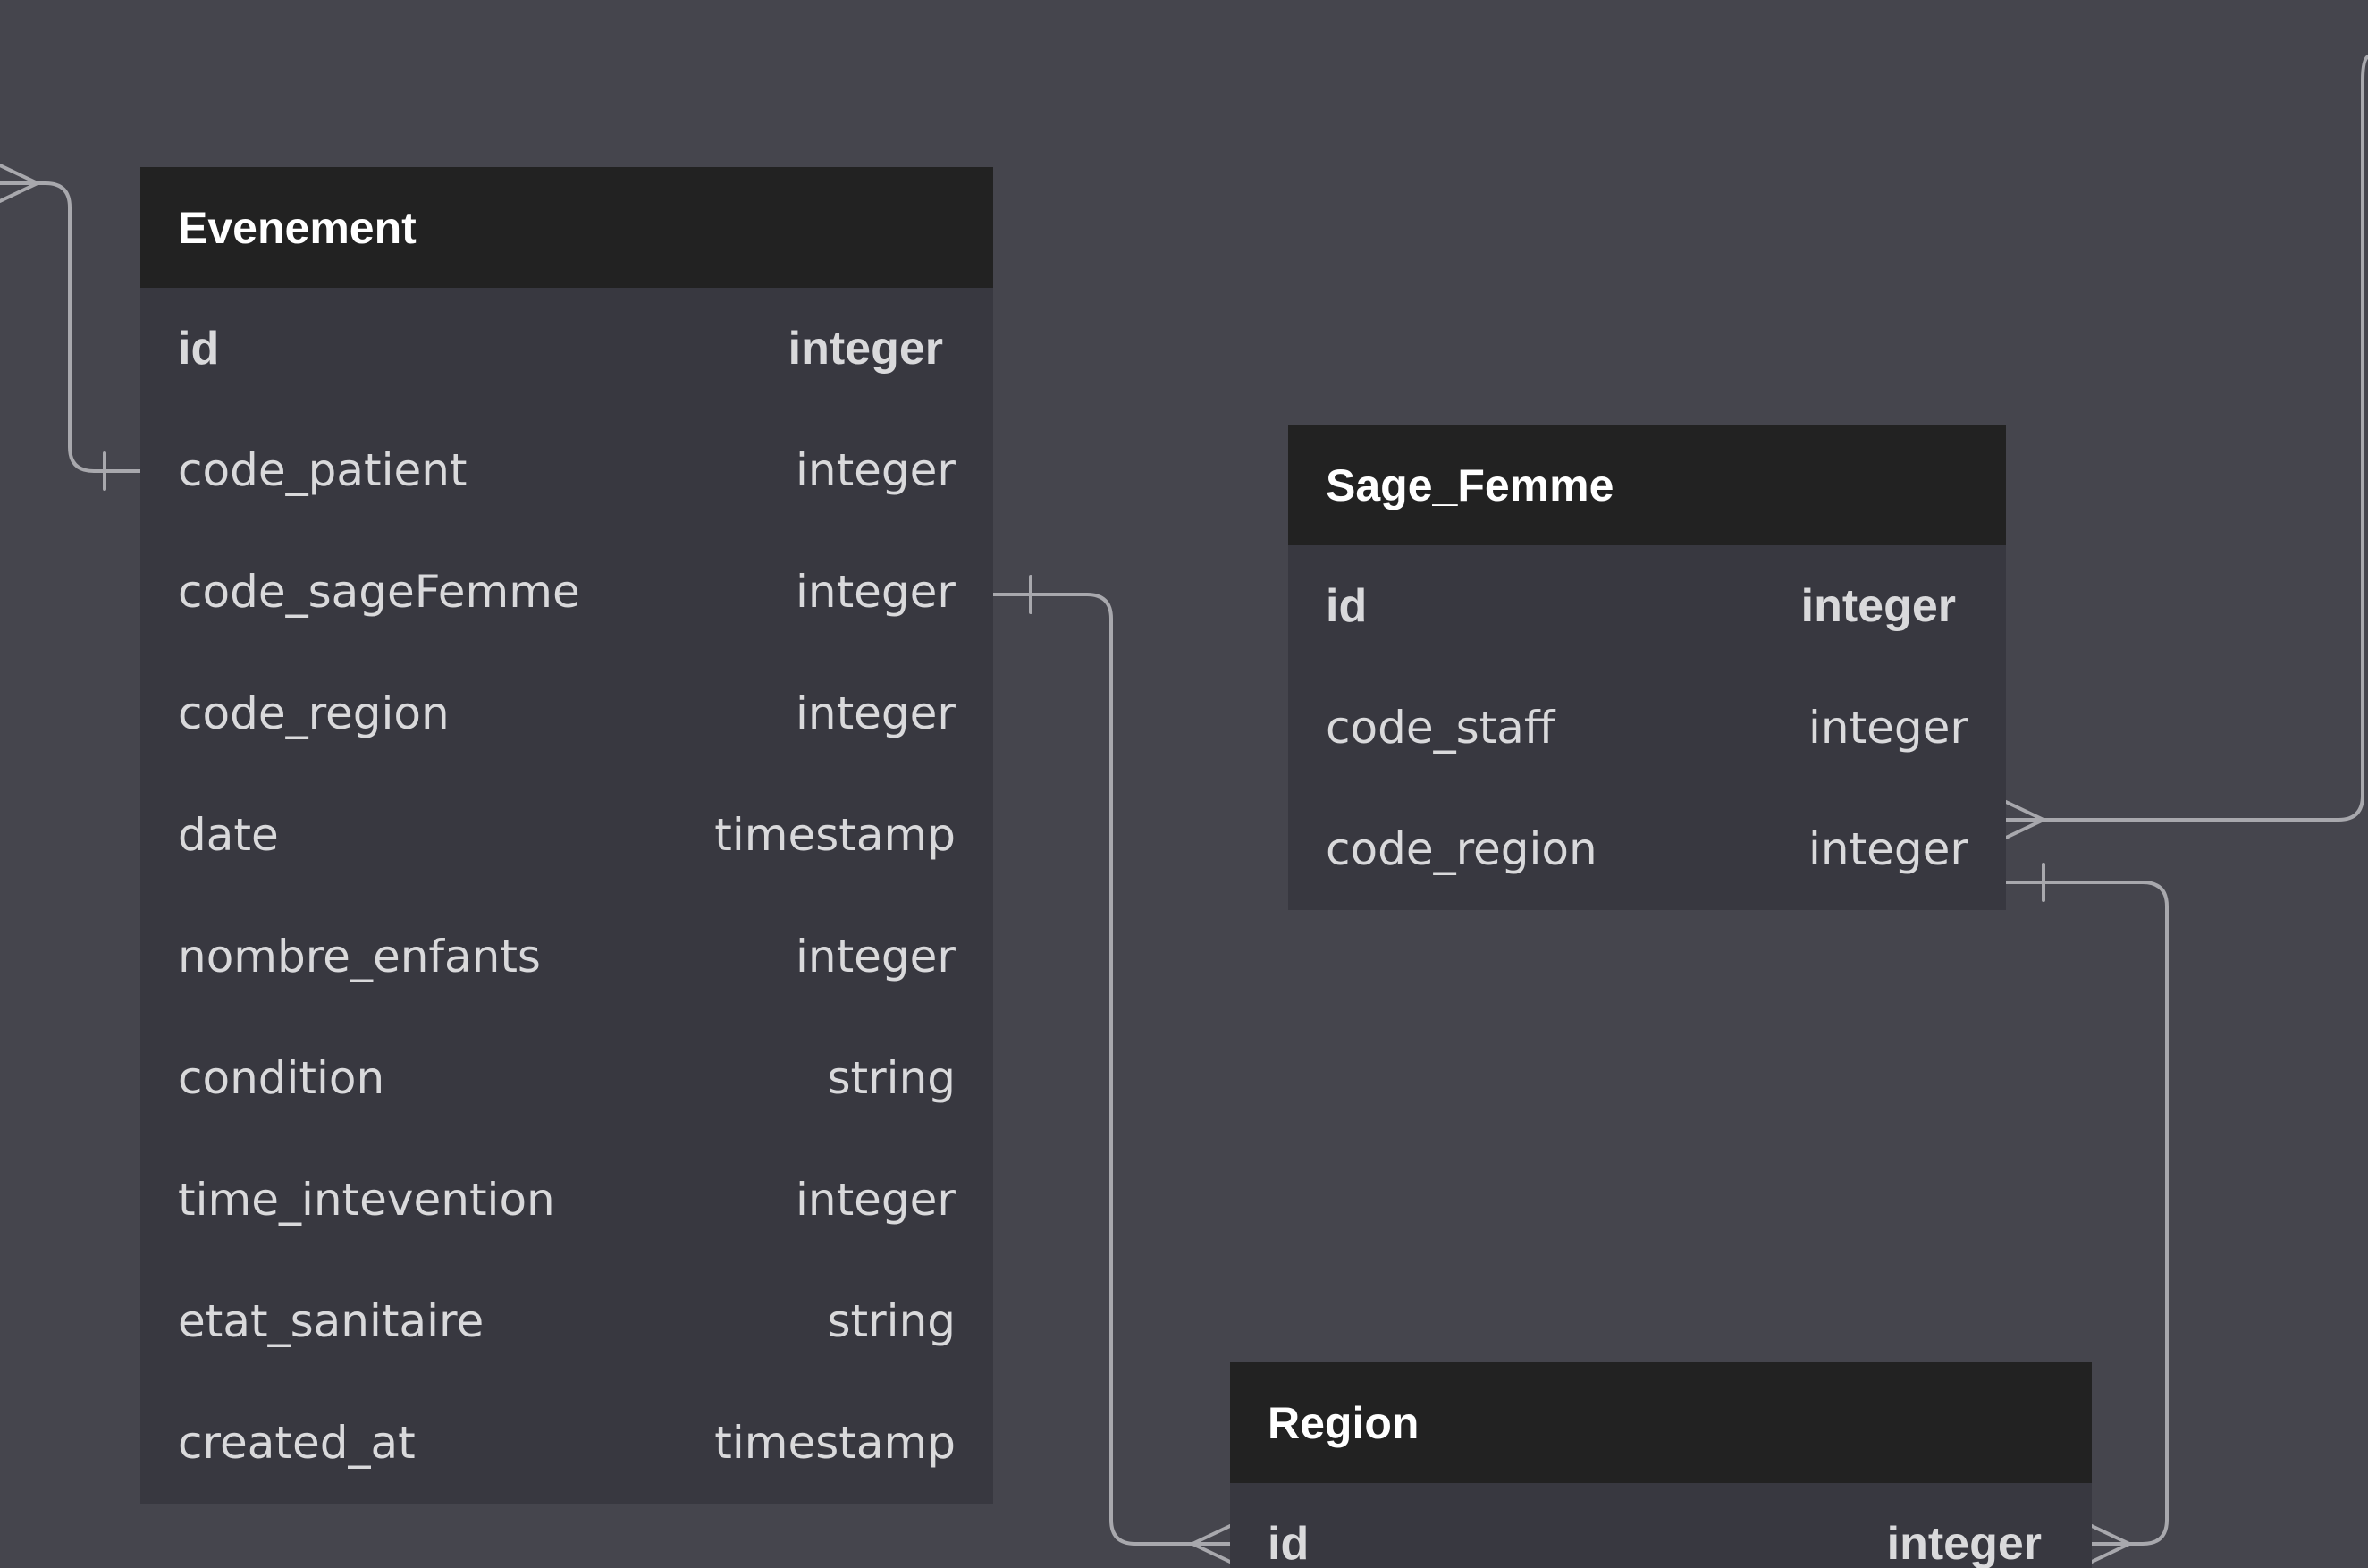 The height and width of the screenshot is (1568, 2368). Describe the element at coordinates (566, 1321) in the screenshot. I see `field-row-etat-sanitaire: etat_sanitaire string` at that location.